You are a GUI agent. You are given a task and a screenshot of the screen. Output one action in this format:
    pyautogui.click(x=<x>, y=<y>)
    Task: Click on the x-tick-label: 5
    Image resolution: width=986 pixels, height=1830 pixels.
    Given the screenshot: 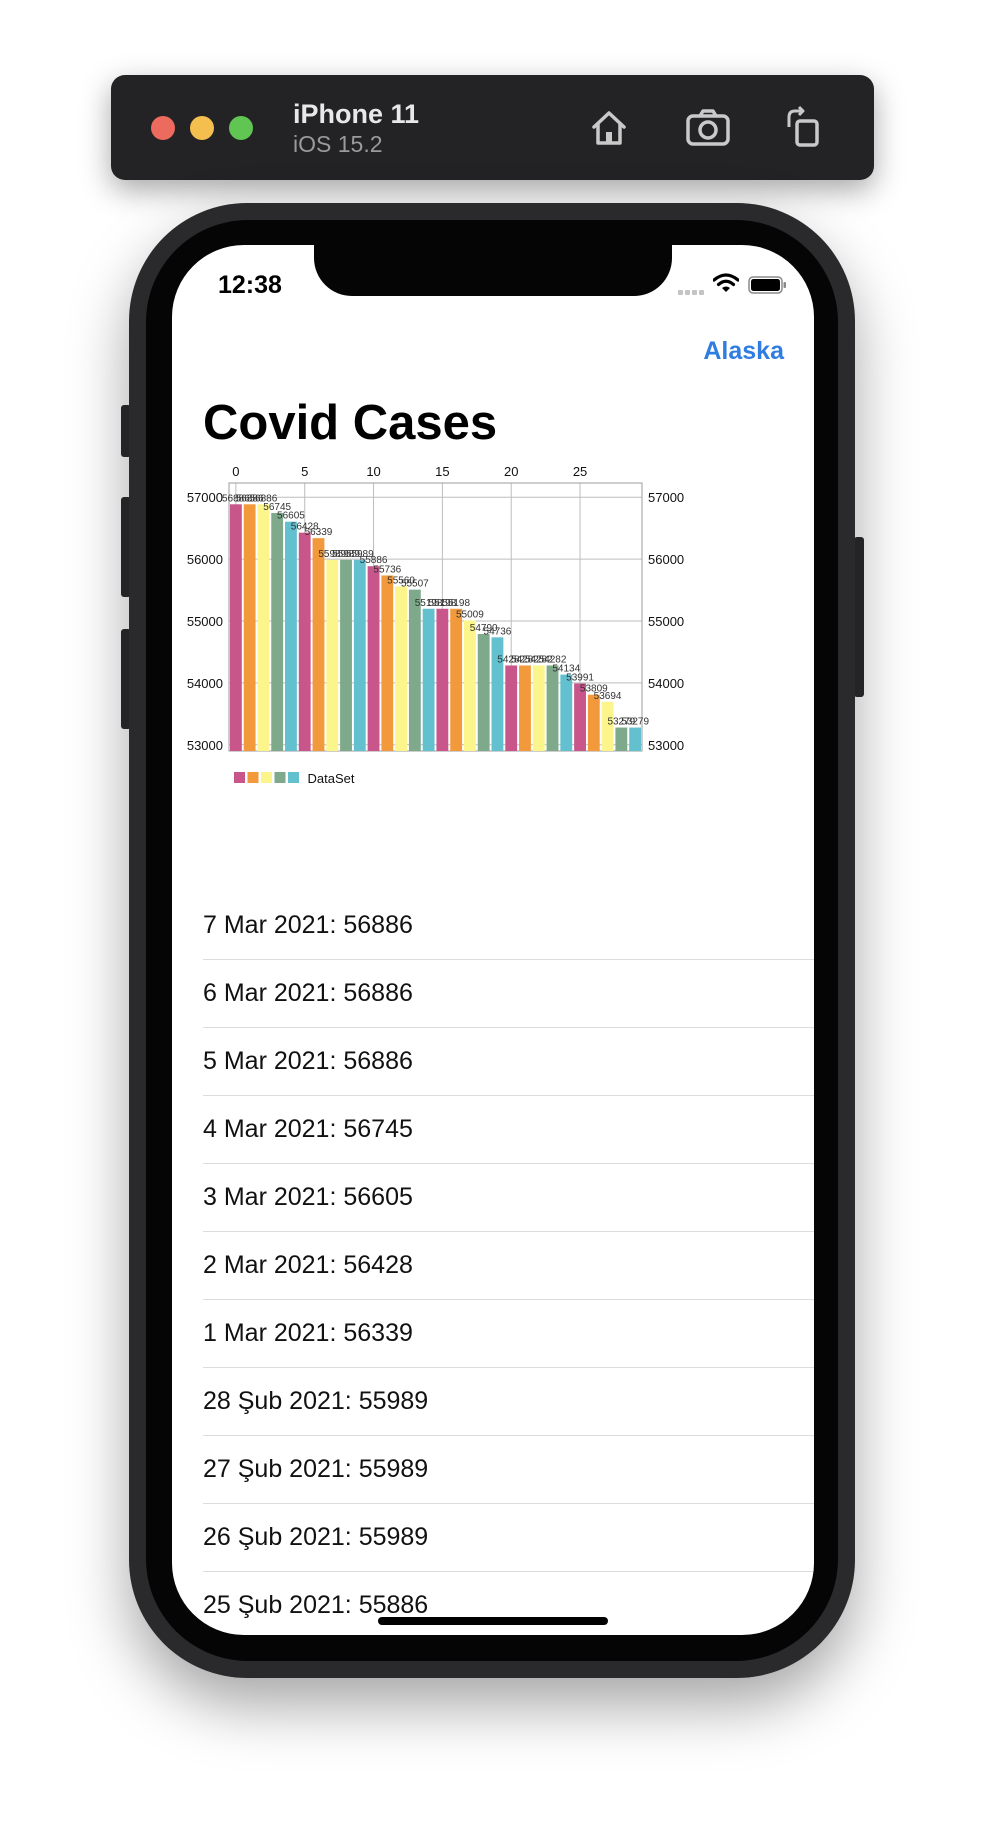 What is the action you would take?
    pyautogui.click(x=304, y=472)
    